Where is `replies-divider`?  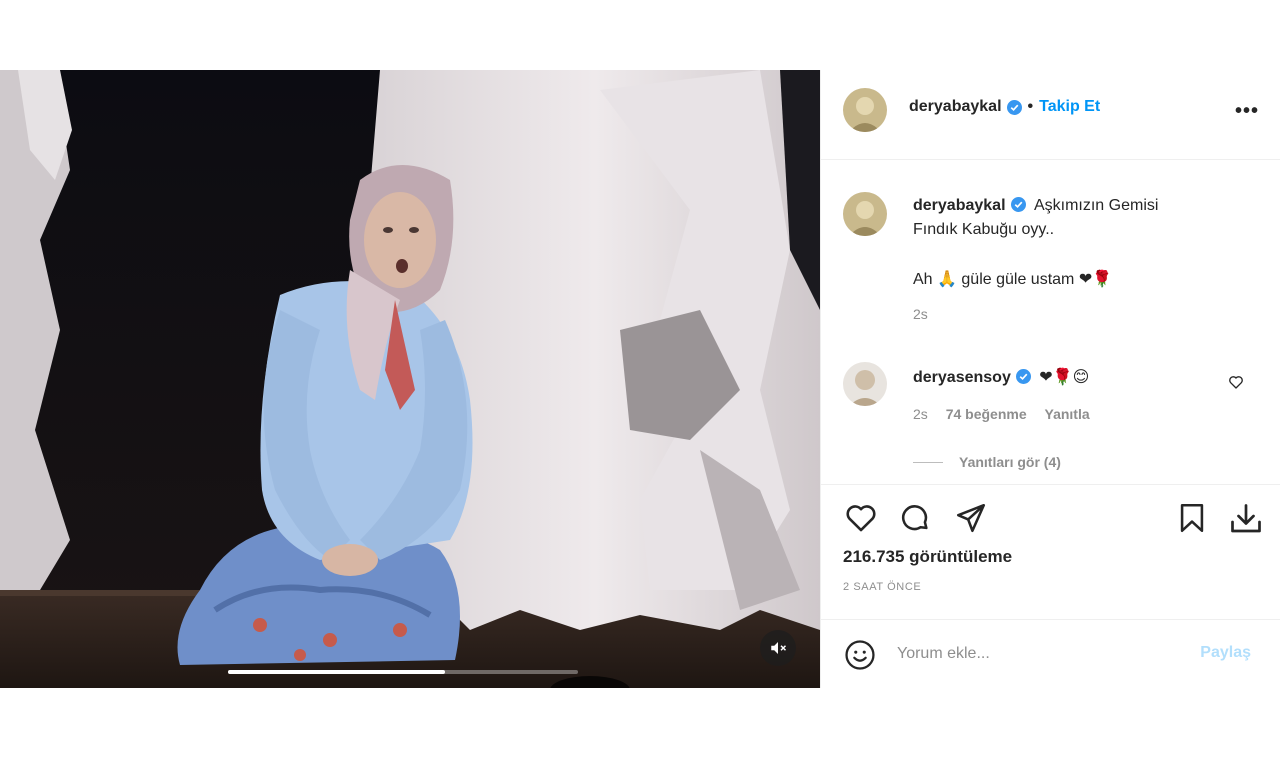 replies-divider is located at coordinates (928, 462).